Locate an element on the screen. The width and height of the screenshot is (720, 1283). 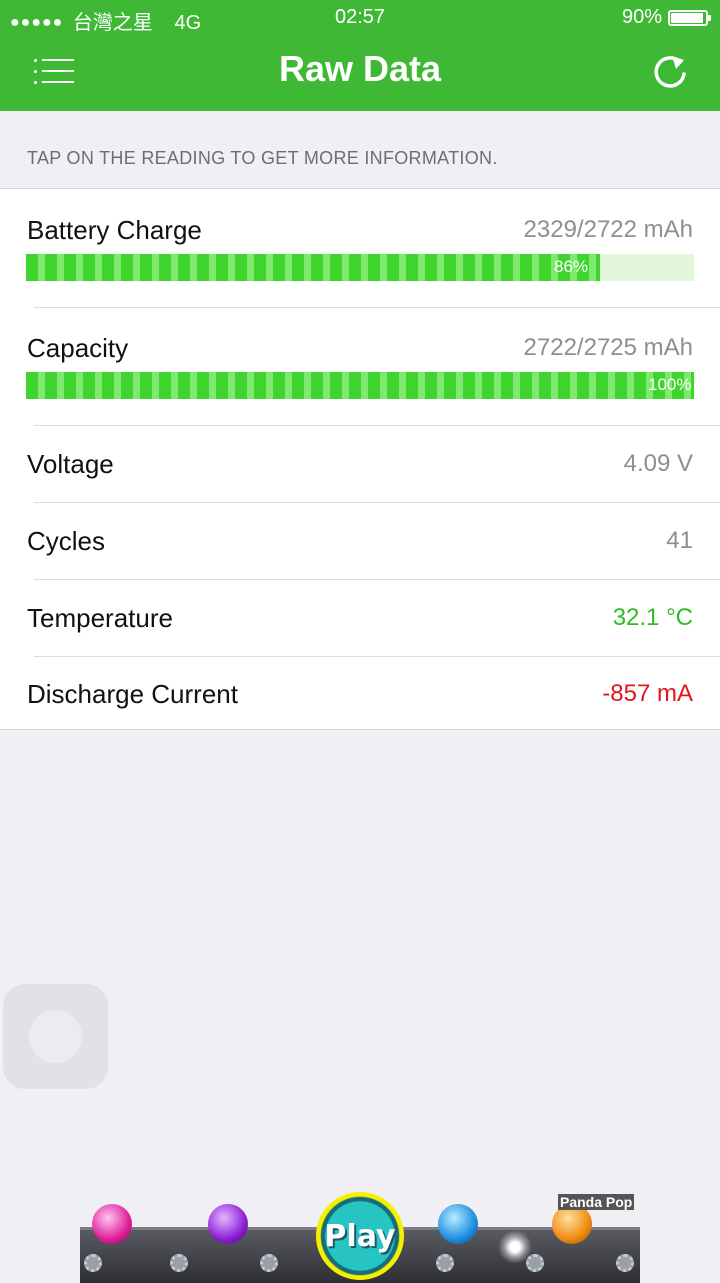
capacity-percent: 100% is located at coordinates (670, 384).